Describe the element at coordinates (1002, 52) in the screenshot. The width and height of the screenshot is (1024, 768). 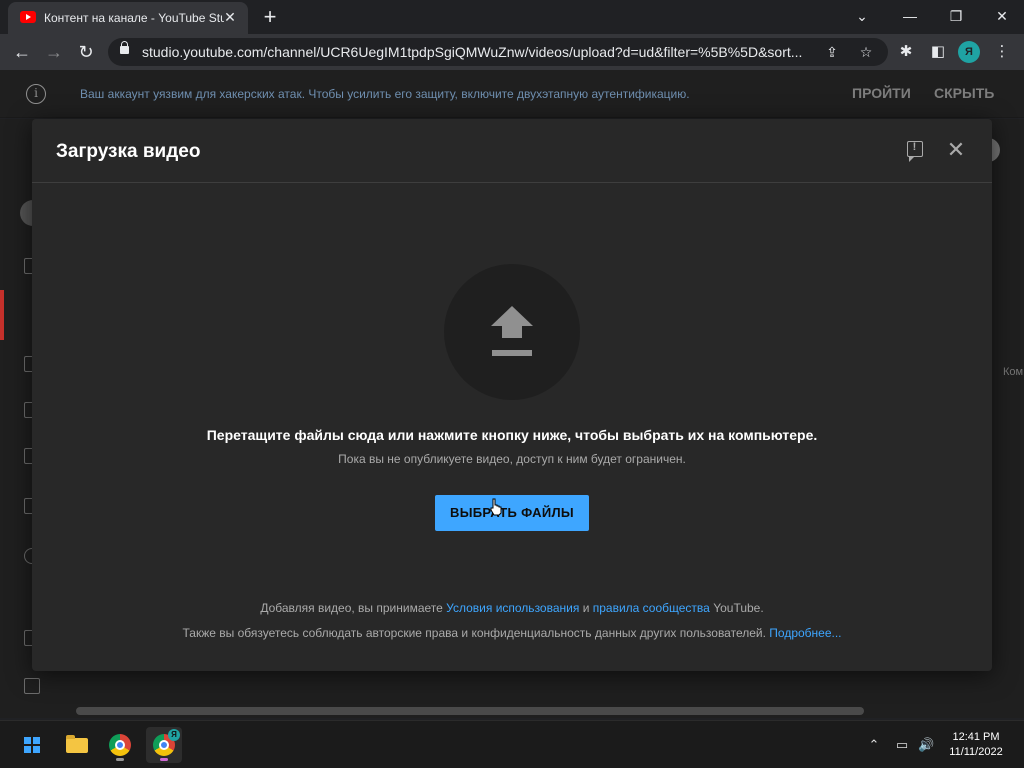
I see `chrome-menu-icon: ⋮` at that location.